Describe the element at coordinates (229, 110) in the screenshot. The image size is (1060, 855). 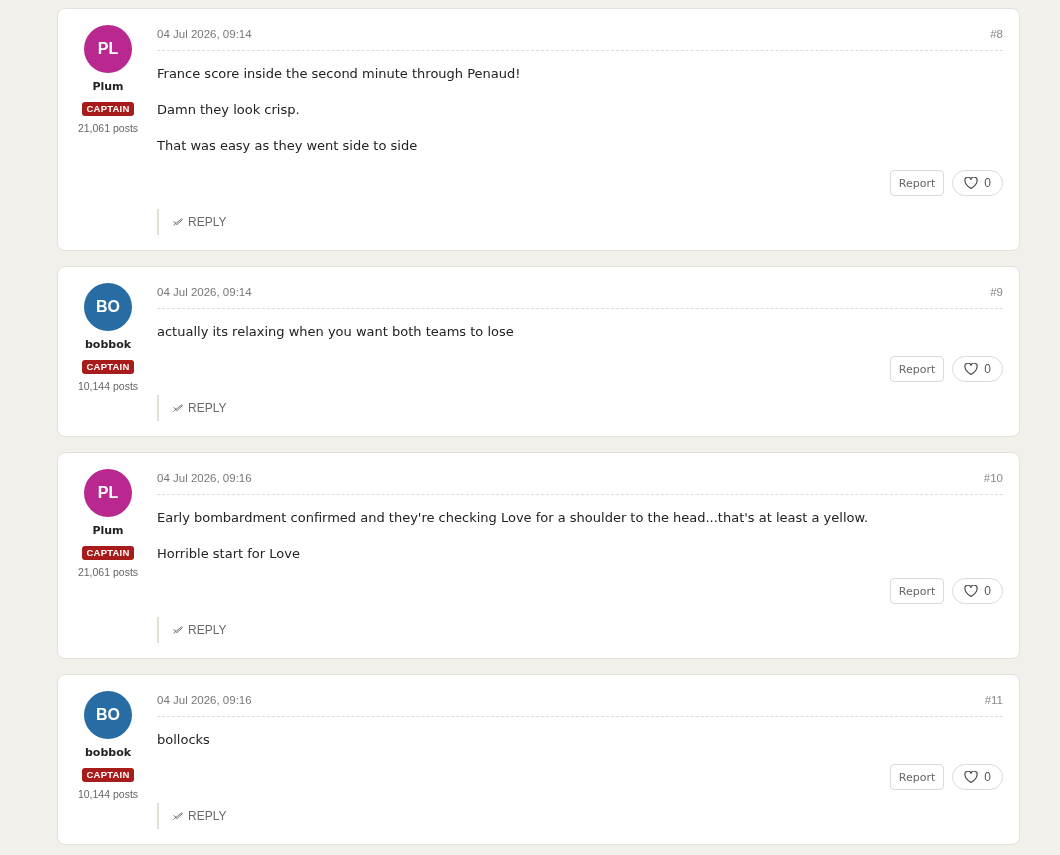
I see `post-text: Damn they look crisp.` at that location.